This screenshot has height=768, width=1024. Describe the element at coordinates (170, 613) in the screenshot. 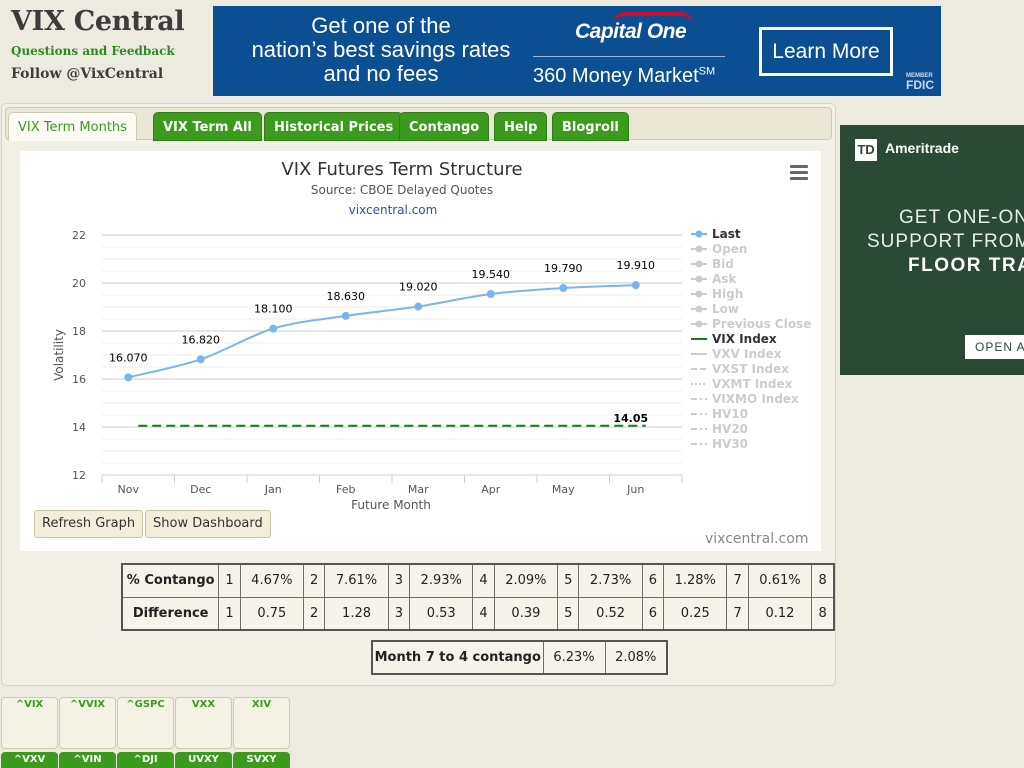

I see `contango-row-label: Difference` at that location.